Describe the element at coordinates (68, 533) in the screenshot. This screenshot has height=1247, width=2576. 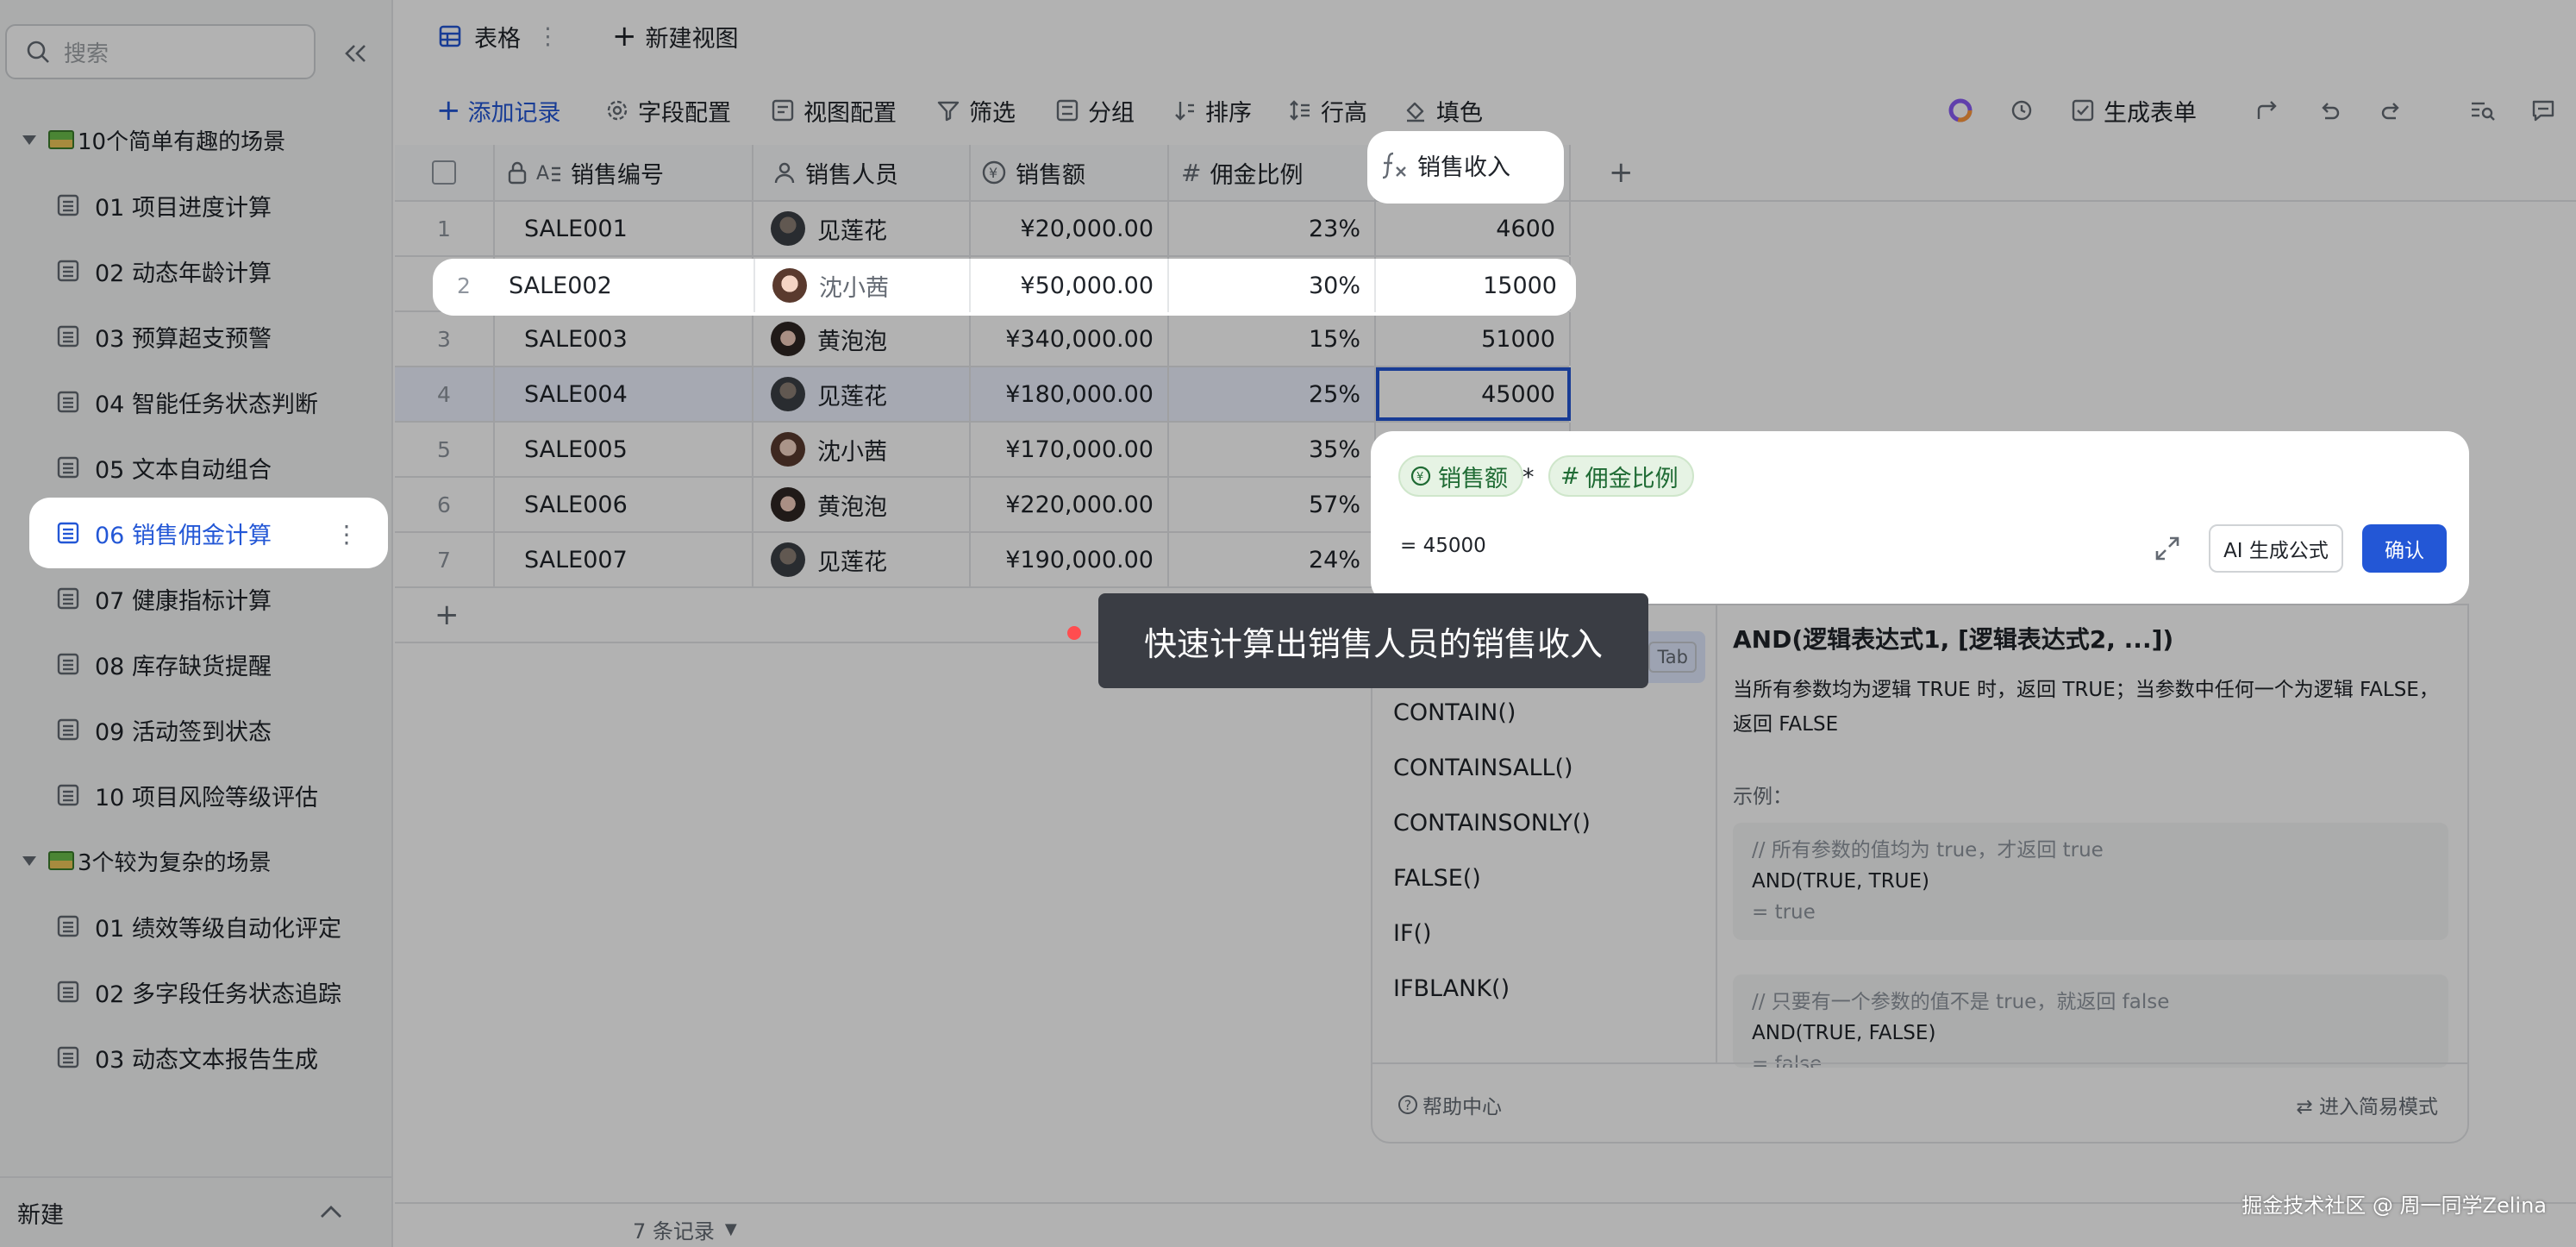
I see `table-doc-icon` at that location.